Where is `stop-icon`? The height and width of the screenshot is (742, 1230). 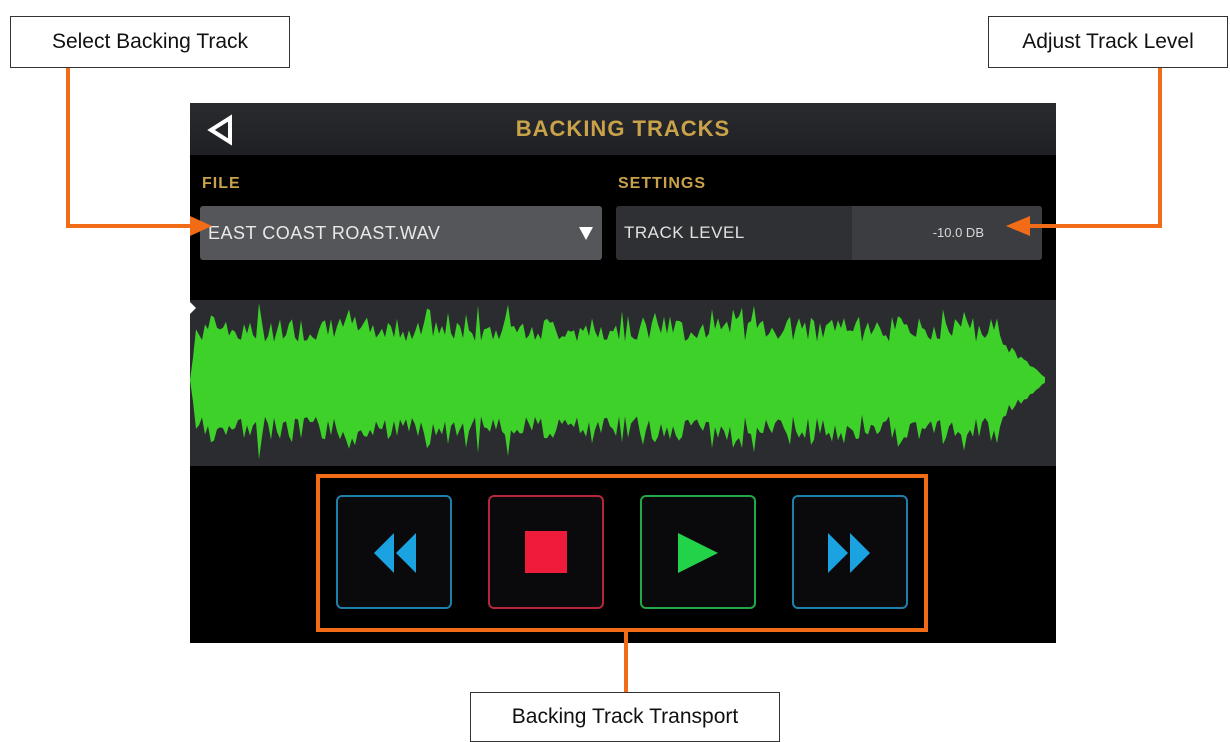 stop-icon is located at coordinates (546, 552).